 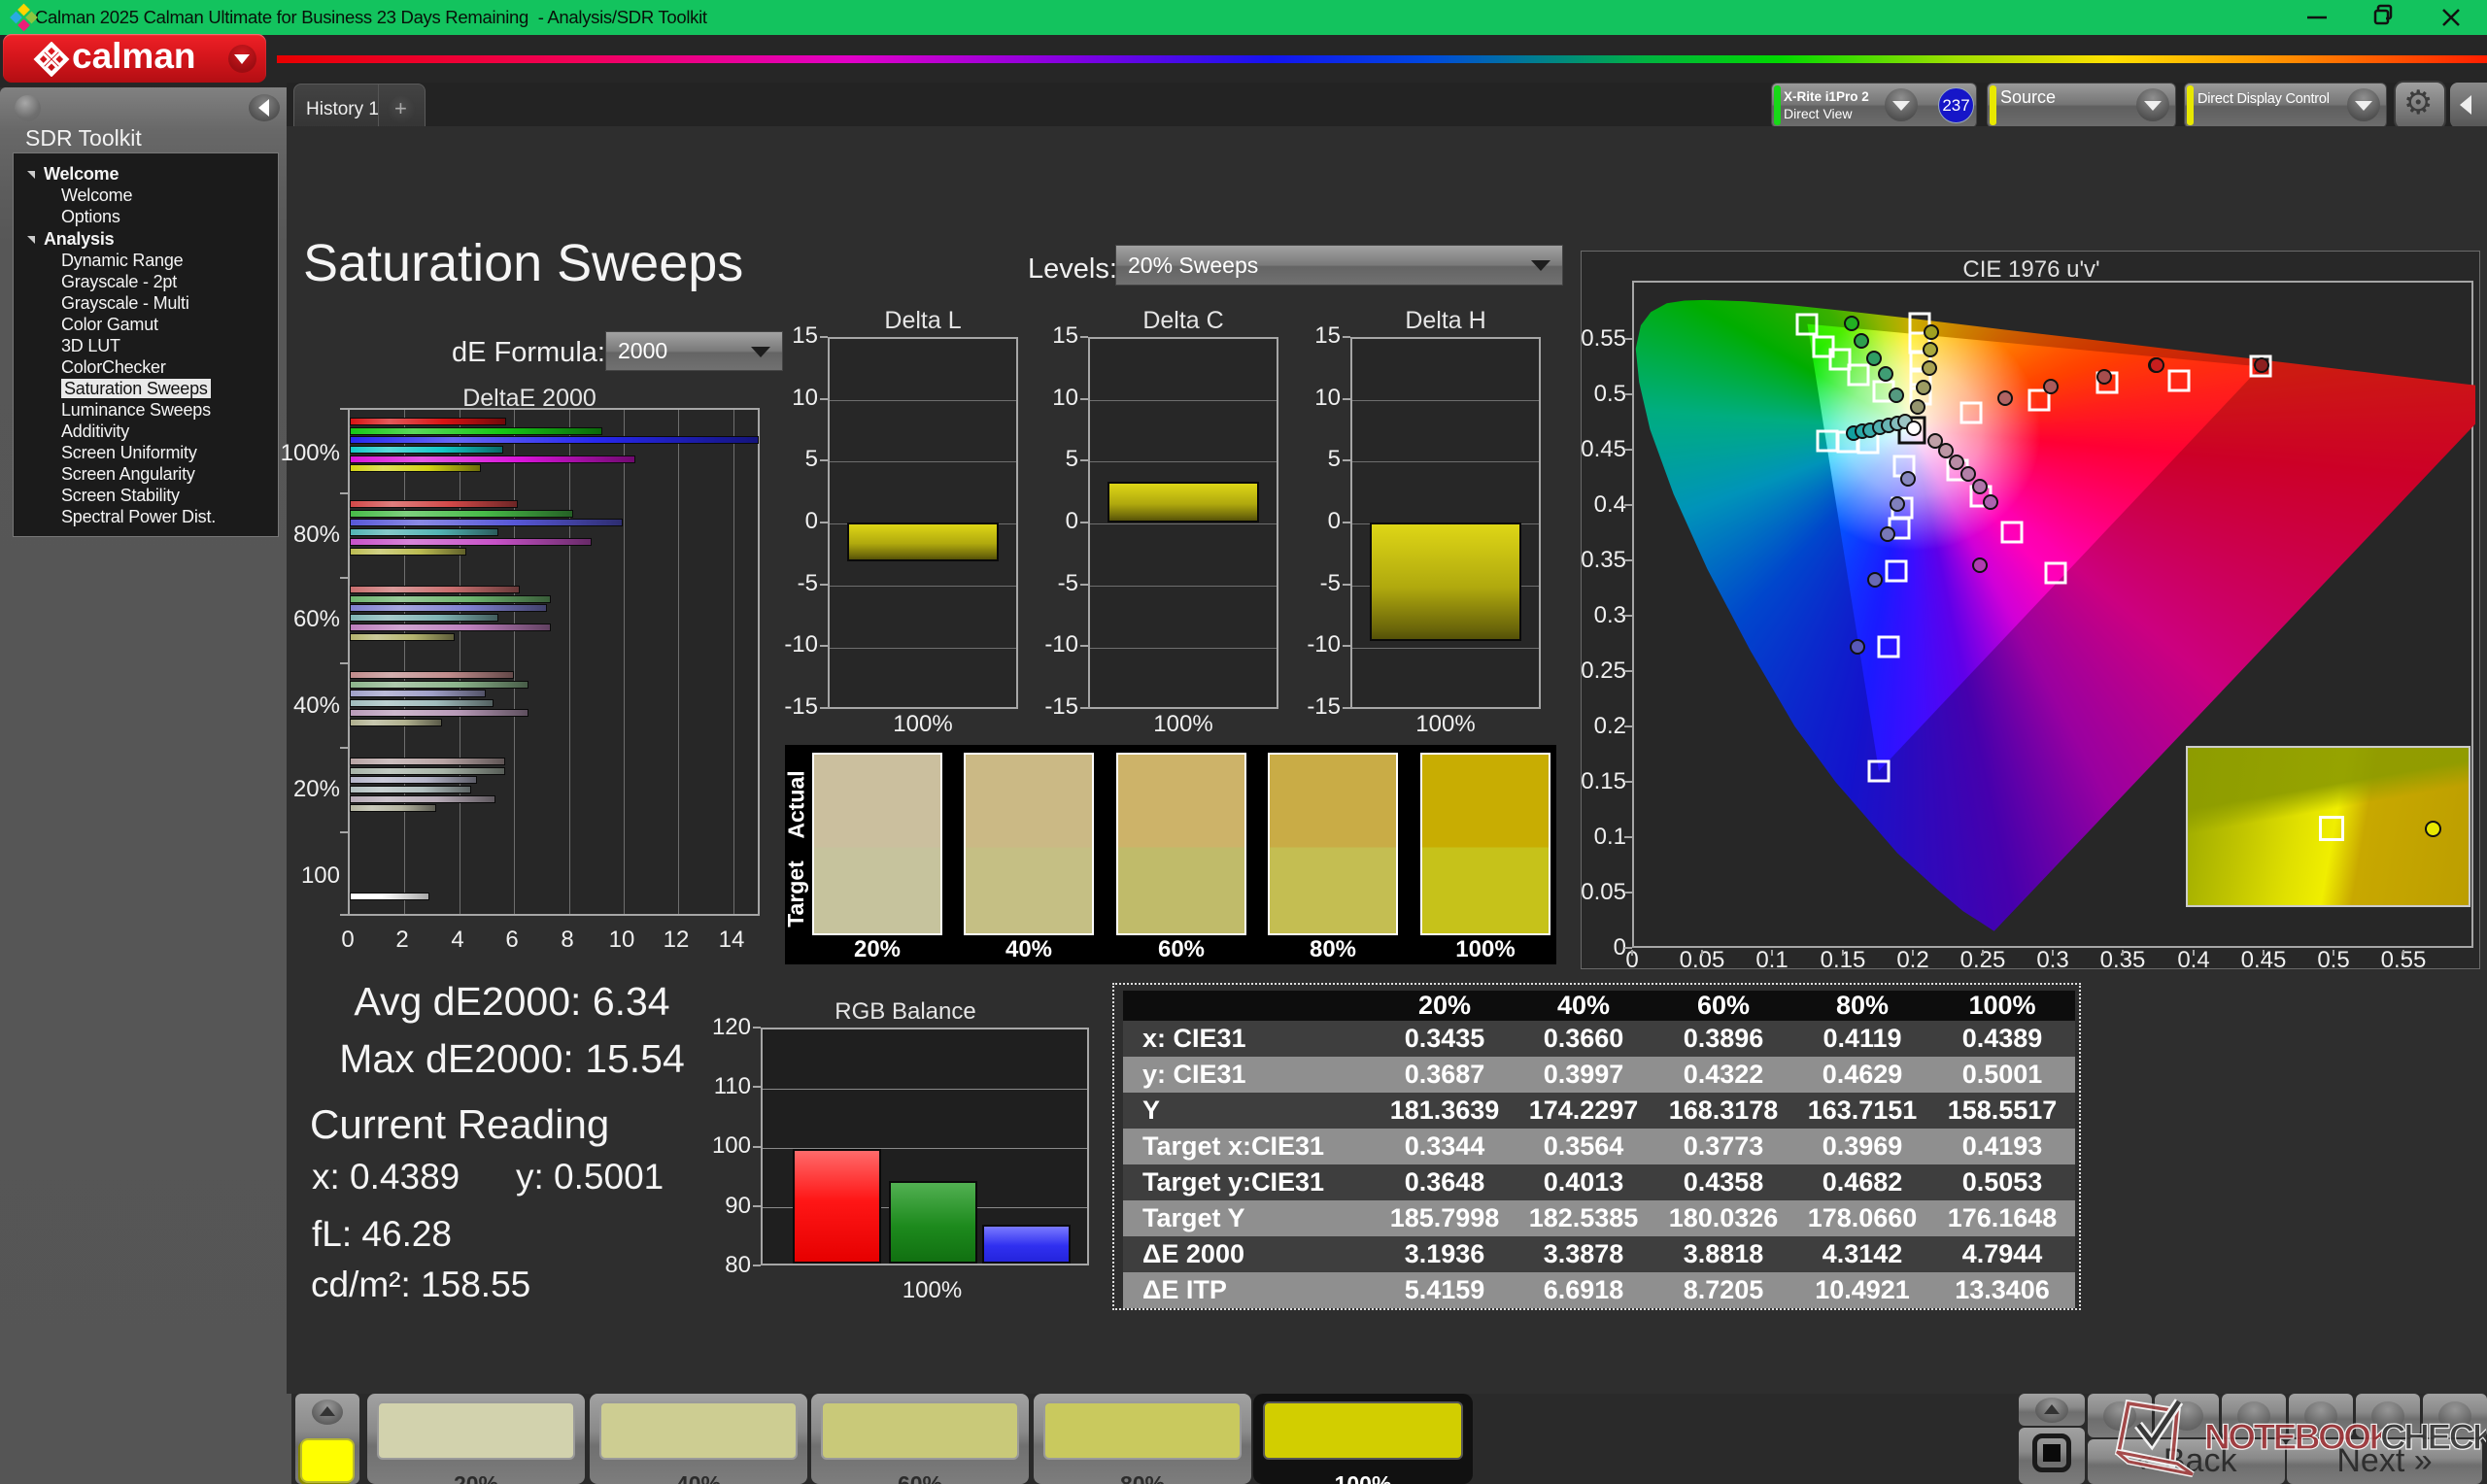 I want to click on svg-text: CHECK, so click(x=2433, y=1437).